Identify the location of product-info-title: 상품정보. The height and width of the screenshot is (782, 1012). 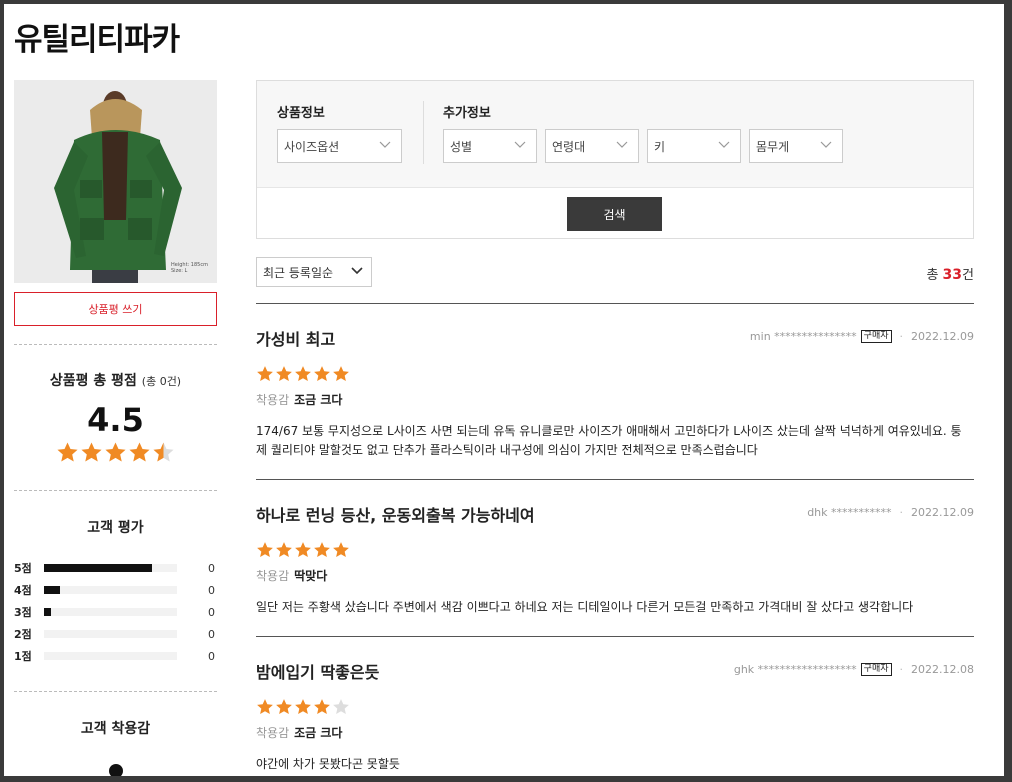
(301, 113).